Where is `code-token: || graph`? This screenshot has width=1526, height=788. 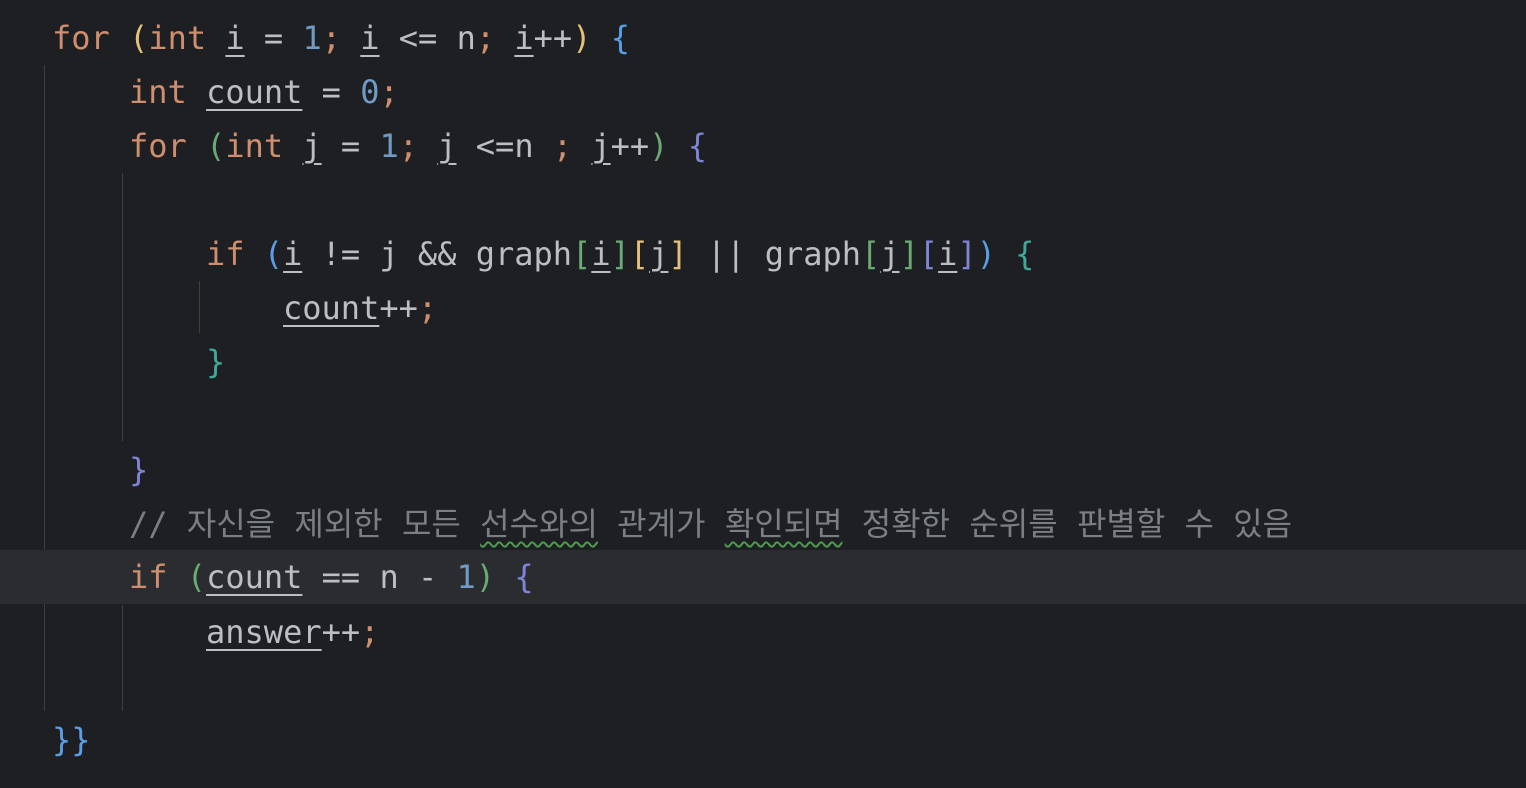 code-token: || graph is located at coordinates (774, 254).